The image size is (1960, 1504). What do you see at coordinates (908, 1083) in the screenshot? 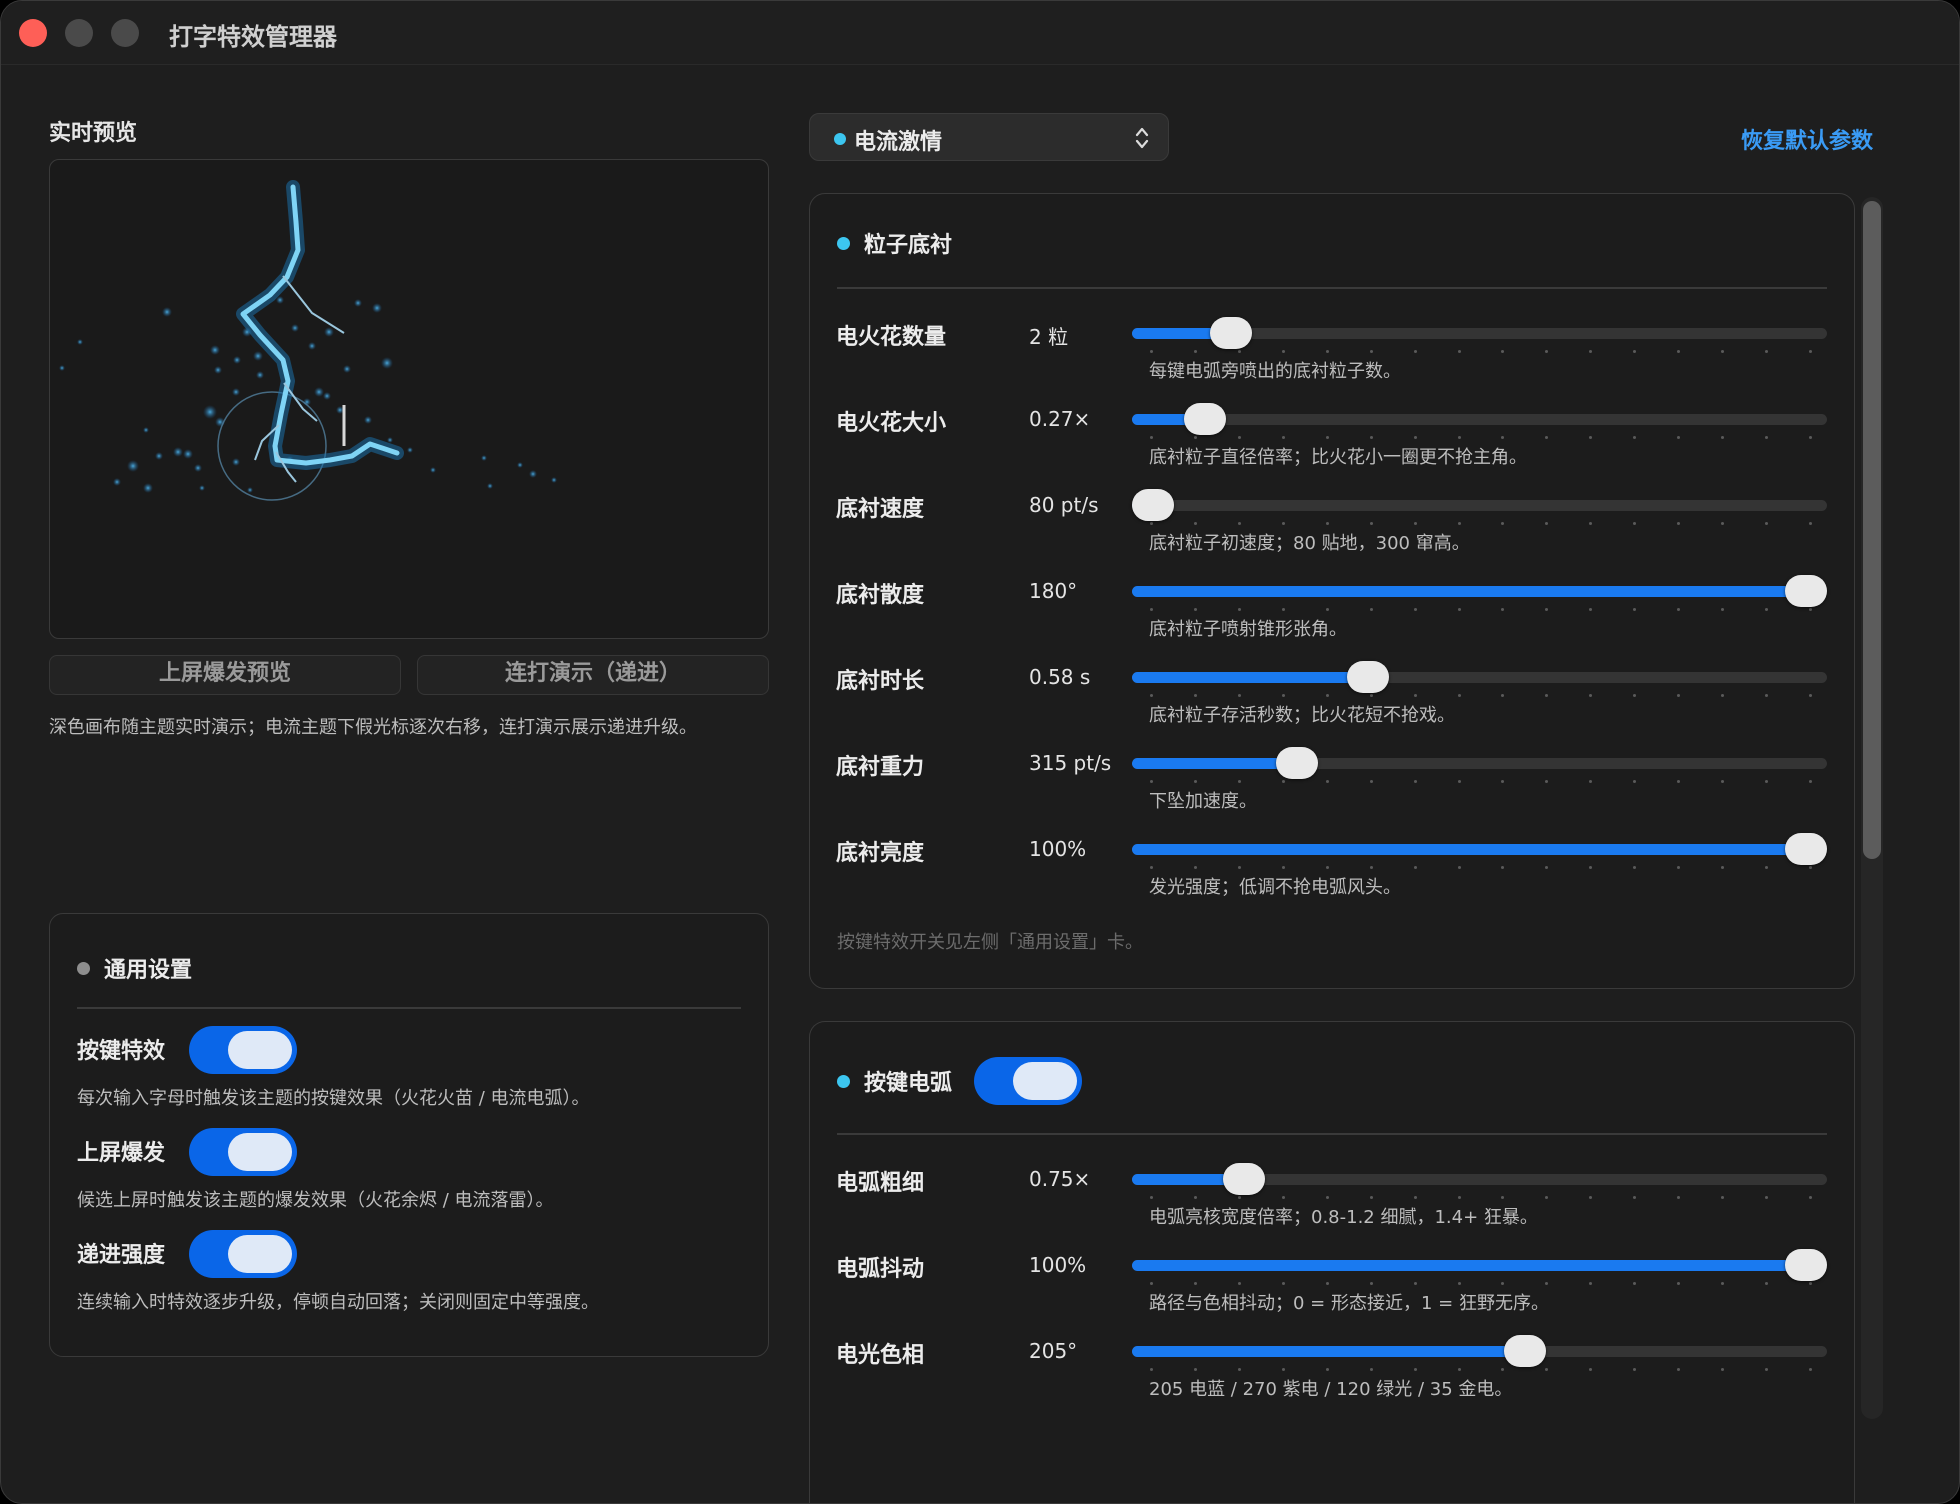
I see `arc-title: 按键电弧` at bounding box center [908, 1083].